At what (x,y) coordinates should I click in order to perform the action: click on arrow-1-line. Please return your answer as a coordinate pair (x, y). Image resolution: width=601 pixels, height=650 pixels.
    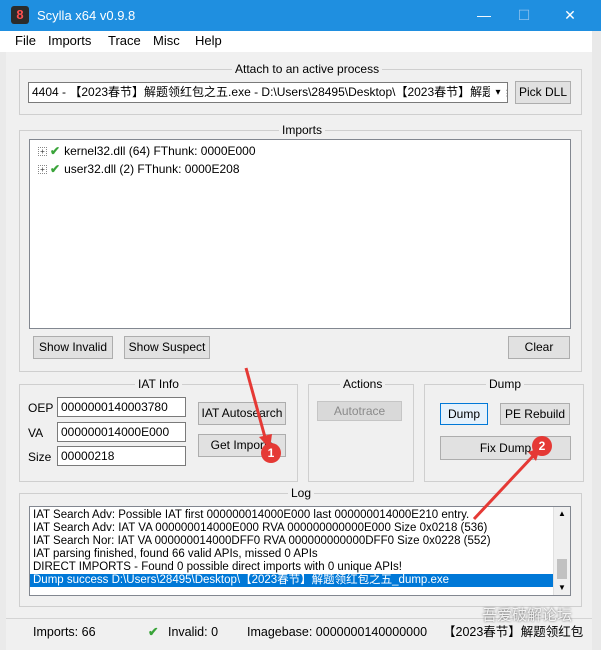
    Looking at the image, I should click on (256, 404).